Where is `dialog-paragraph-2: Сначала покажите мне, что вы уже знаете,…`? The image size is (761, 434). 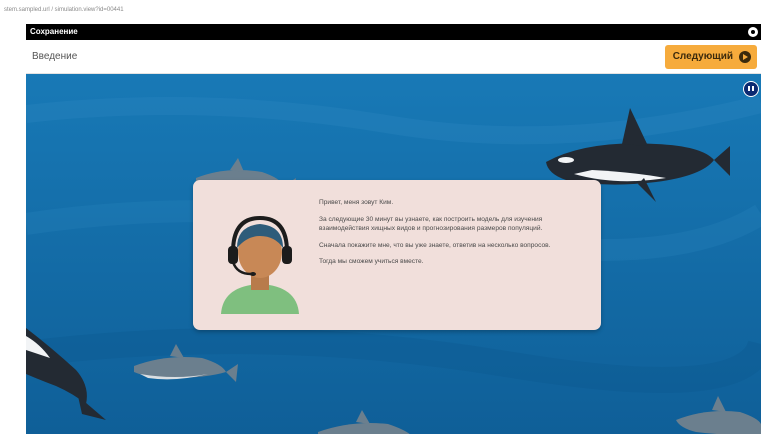 dialog-paragraph-2: Сначала покажите мне, что вы уже знаете,… is located at coordinates (435, 245).